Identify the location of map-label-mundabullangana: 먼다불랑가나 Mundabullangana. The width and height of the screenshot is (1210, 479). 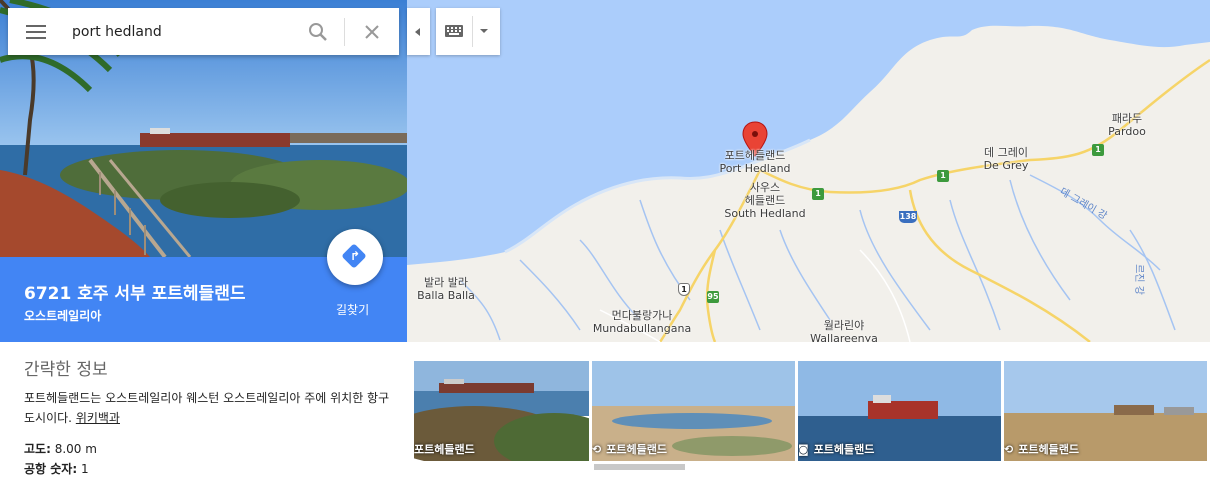
(642, 322).